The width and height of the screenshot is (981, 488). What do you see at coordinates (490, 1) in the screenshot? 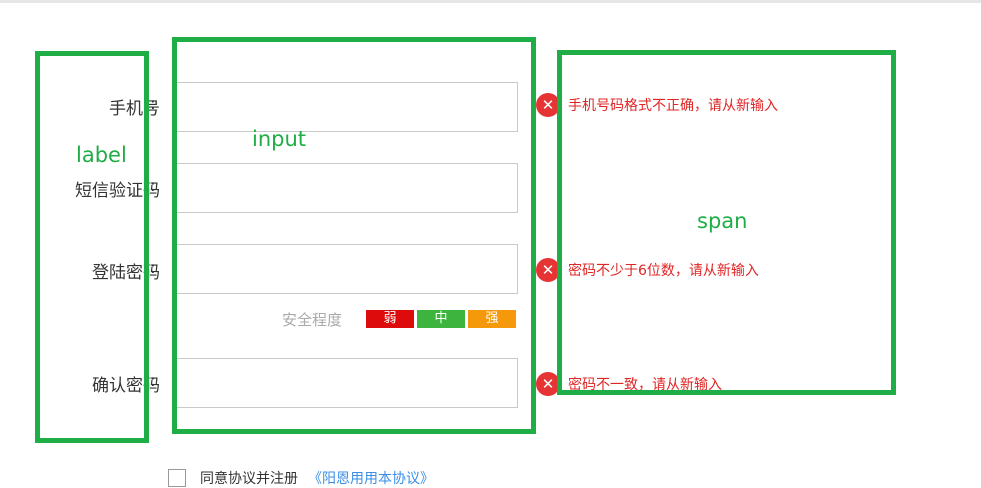
I see `top-border` at bounding box center [490, 1].